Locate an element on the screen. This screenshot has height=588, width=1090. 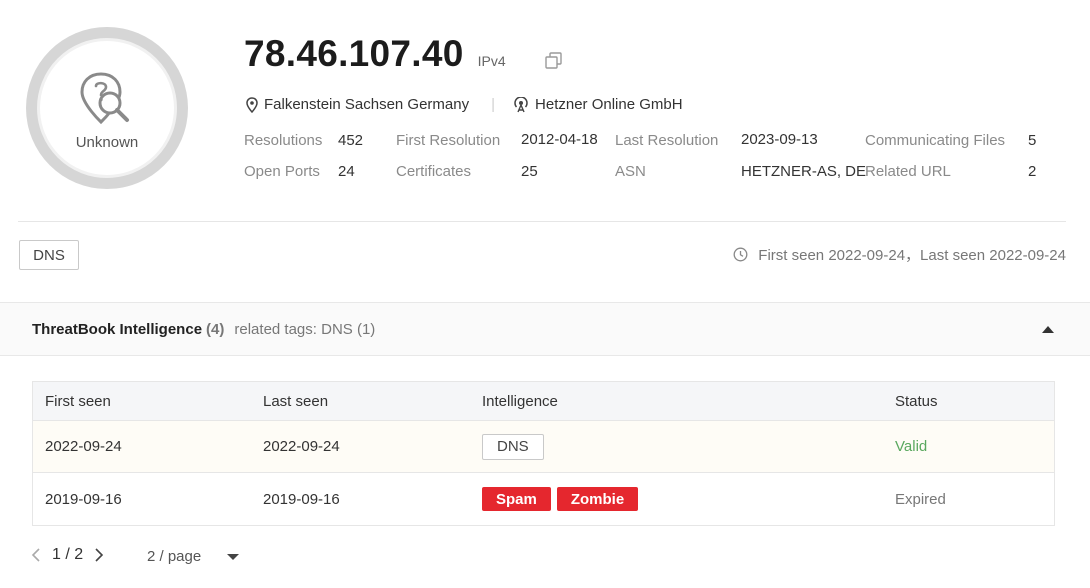
location-text: Falkenstein Sachsen Germany is located at coordinates (367, 104).